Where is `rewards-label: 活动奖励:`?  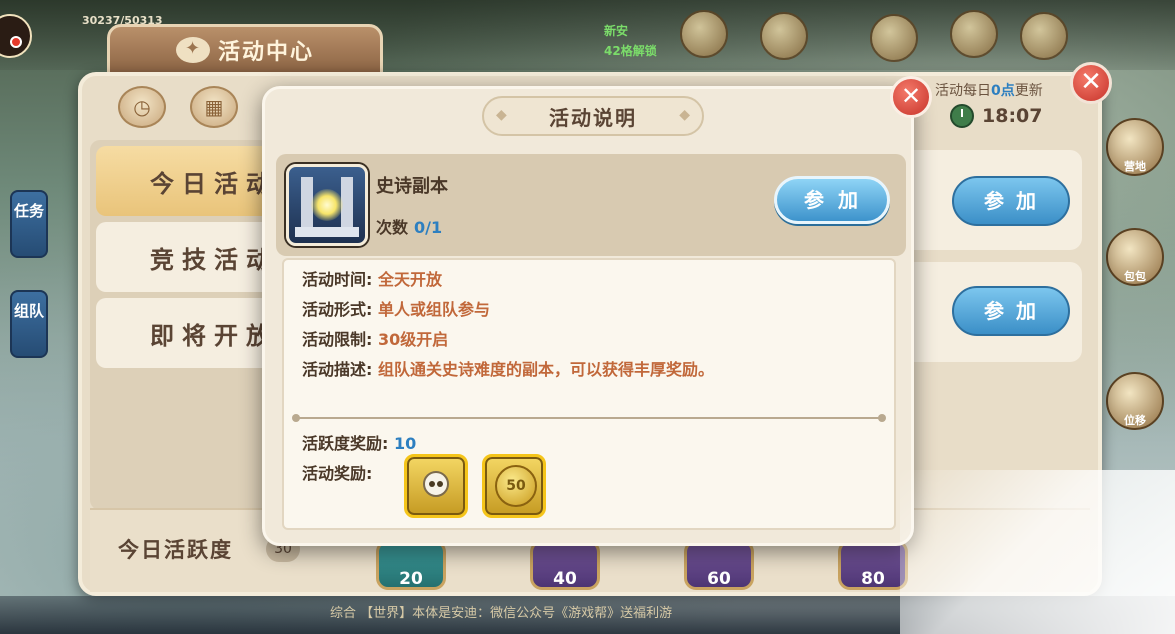
rewards-label: 活动奖励: is located at coordinates (337, 473).